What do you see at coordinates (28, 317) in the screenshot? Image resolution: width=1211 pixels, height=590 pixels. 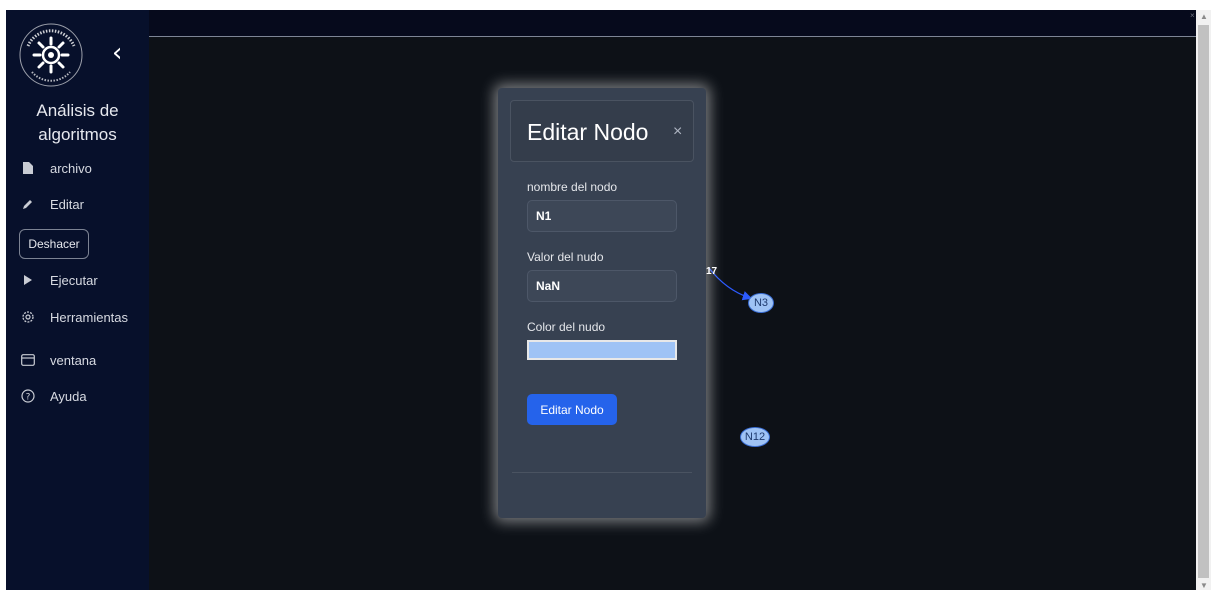 I see `gear-icon` at bounding box center [28, 317].